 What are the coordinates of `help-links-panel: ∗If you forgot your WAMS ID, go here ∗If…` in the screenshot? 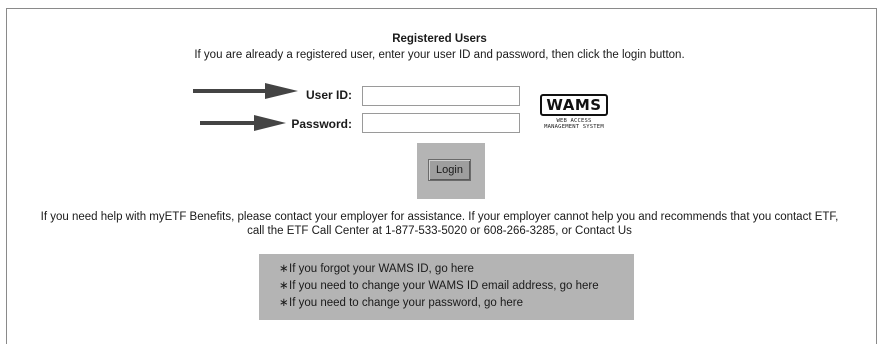 It's located at (446, 287).